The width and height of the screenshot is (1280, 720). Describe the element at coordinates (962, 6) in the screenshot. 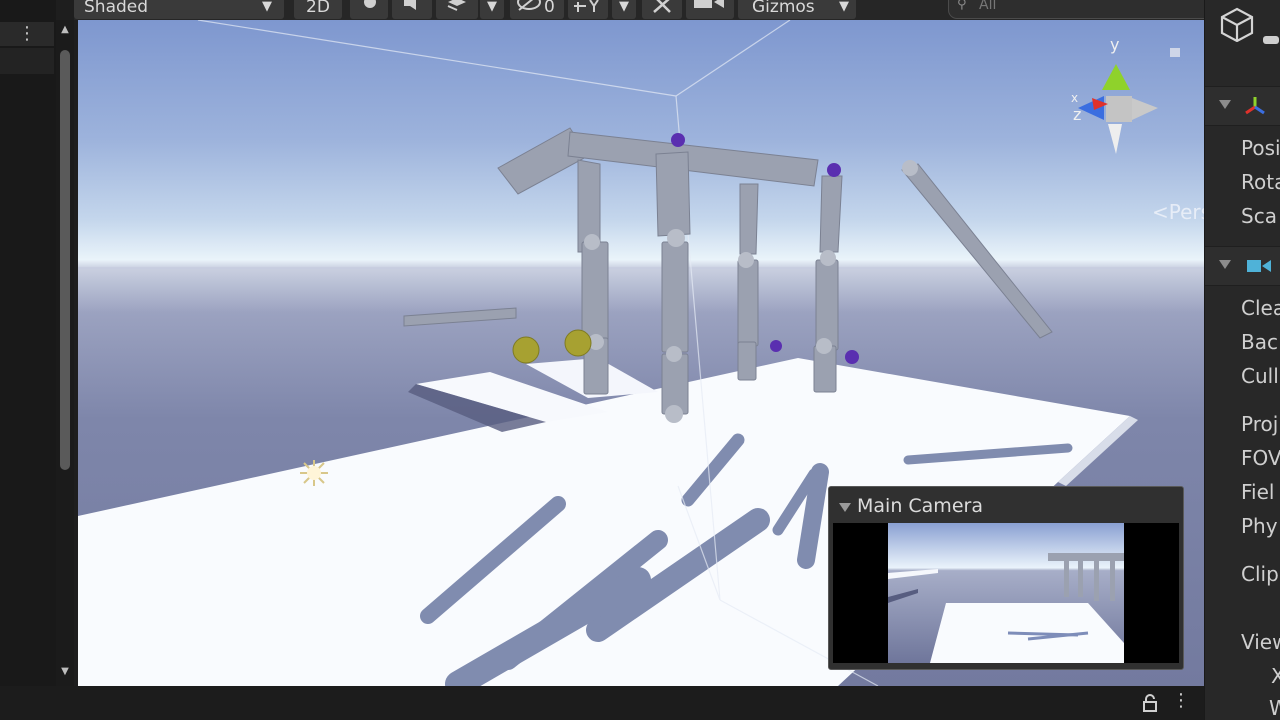

I see `search-icon: ⚲` at that location.